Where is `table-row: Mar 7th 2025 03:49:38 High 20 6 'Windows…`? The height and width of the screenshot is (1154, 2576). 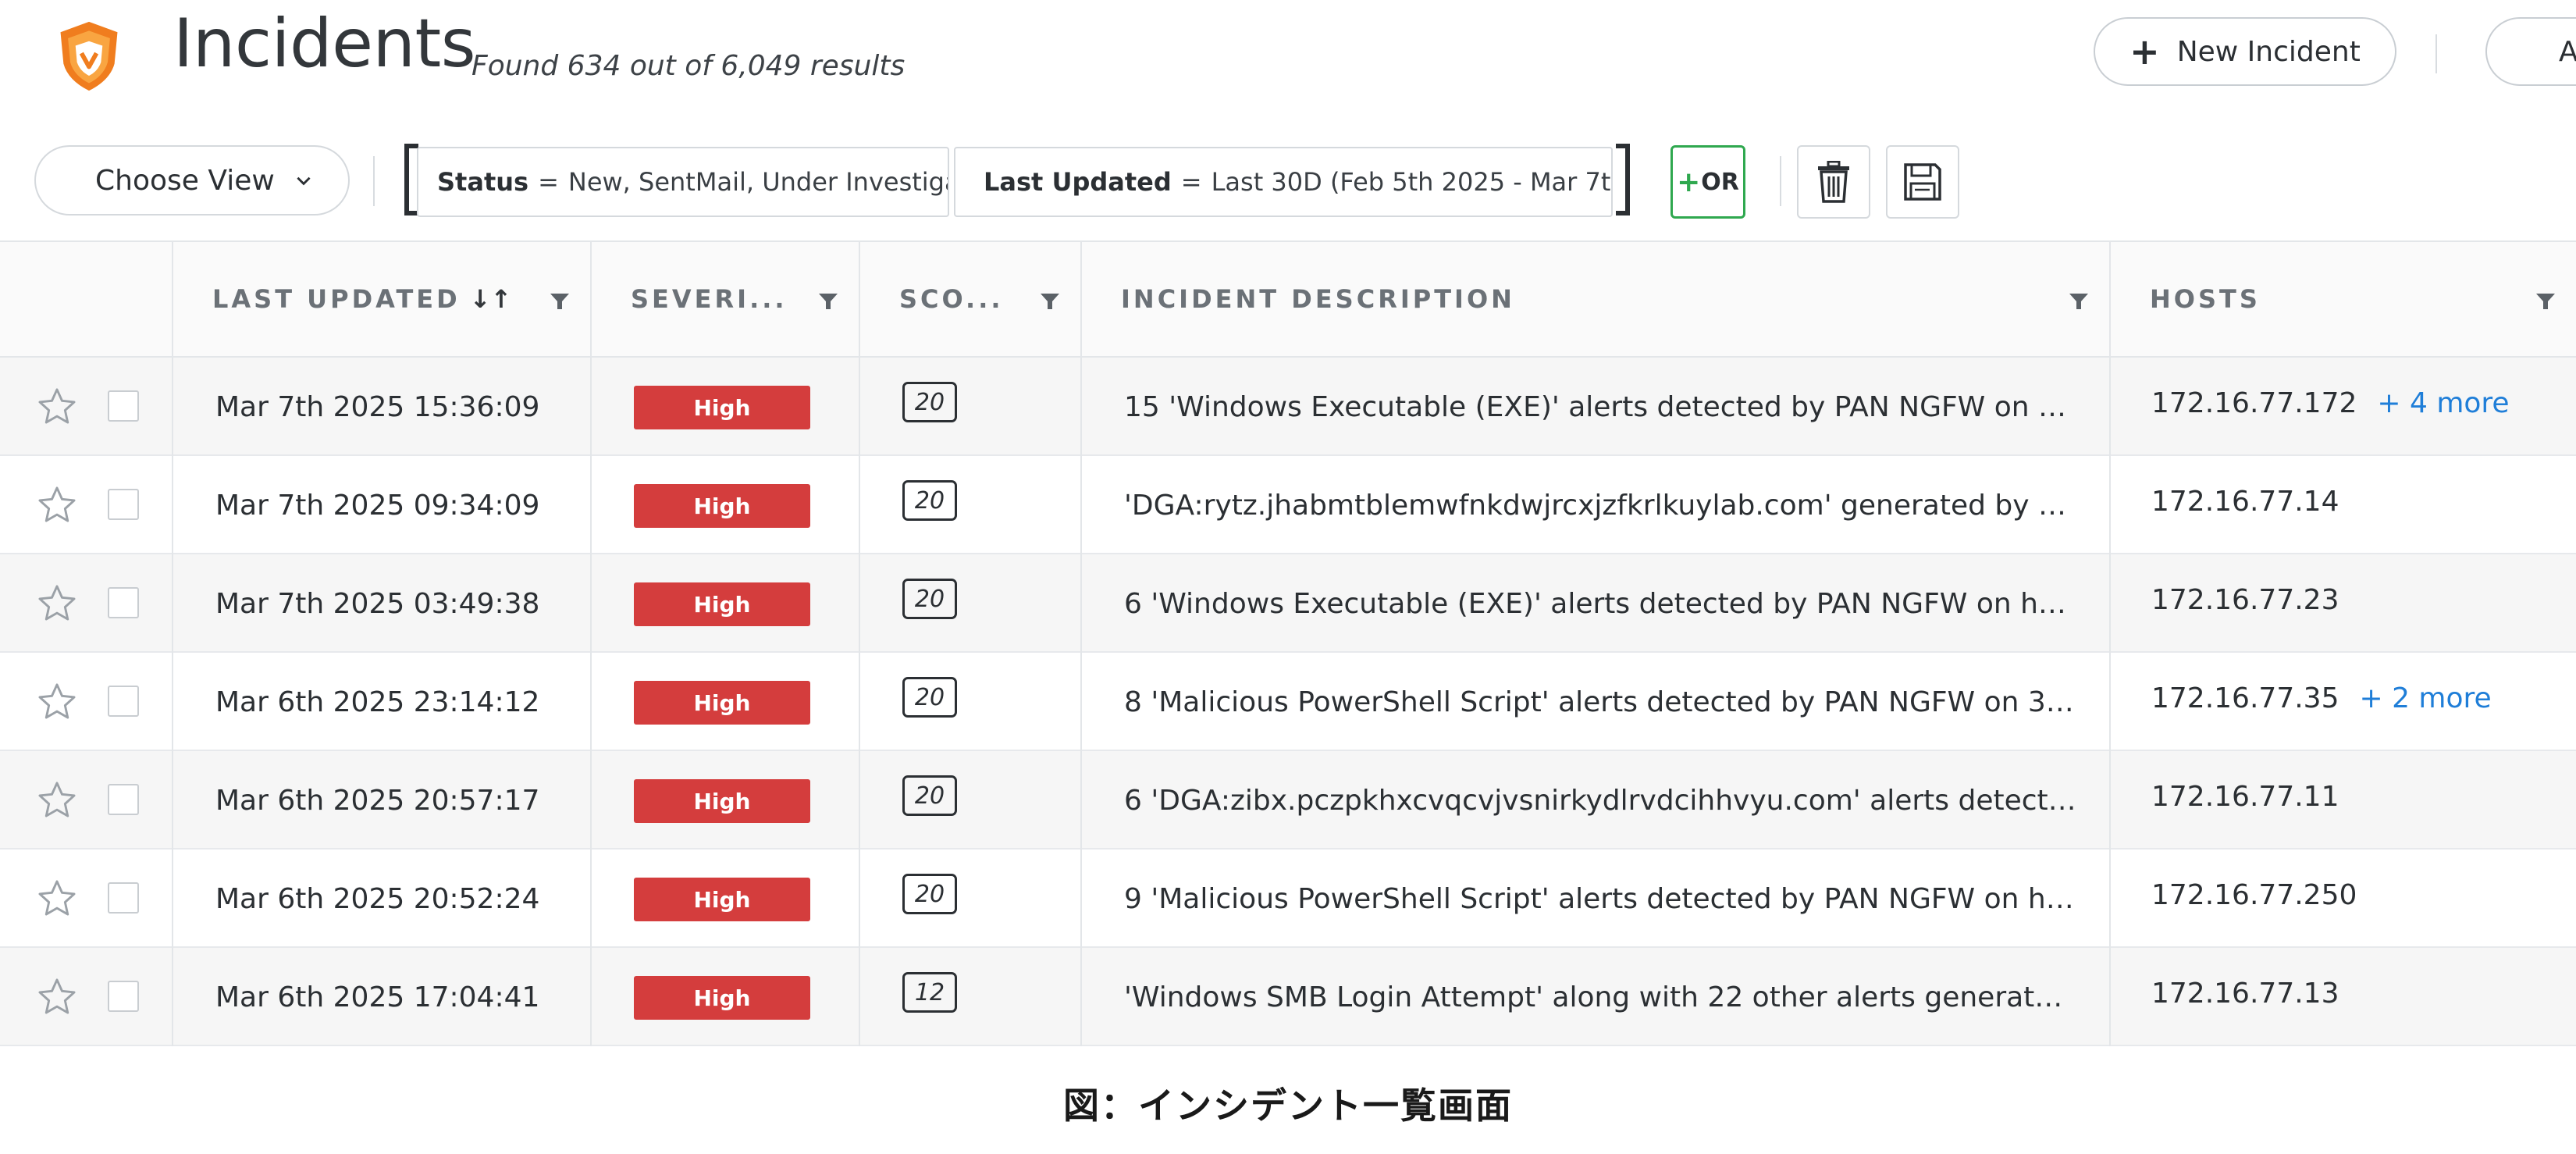
table-row: Mar 7th 2025 03:49:38 High 20 6 'Windows… is located at coordinates (1288, 603).